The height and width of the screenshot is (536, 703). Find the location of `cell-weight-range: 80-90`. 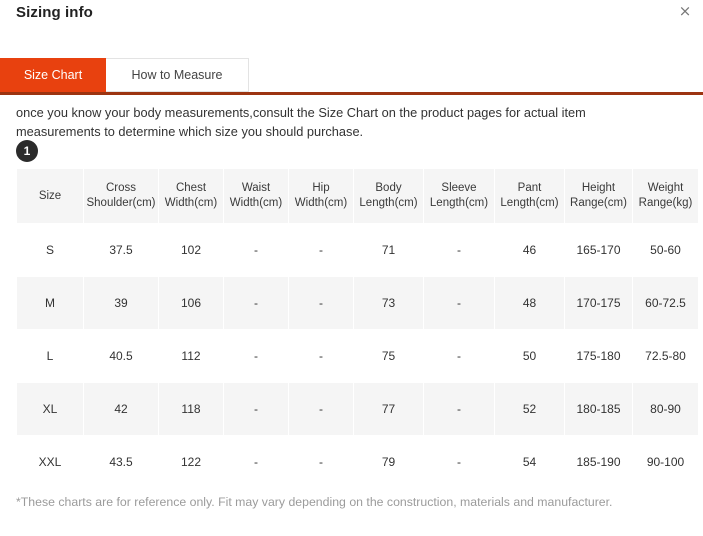

cell-weight-range: 80-90 is located at coordinates (665, 409).